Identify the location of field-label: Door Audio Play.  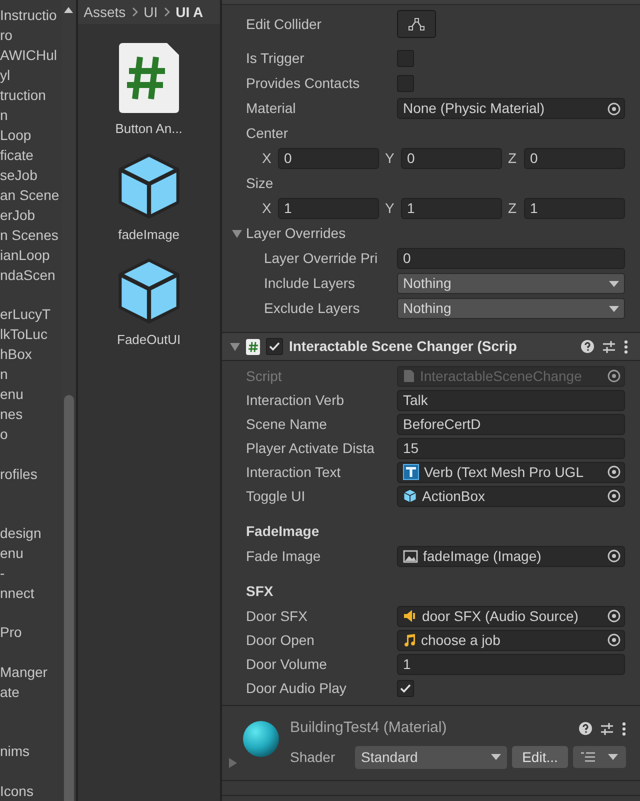
(297, 688).